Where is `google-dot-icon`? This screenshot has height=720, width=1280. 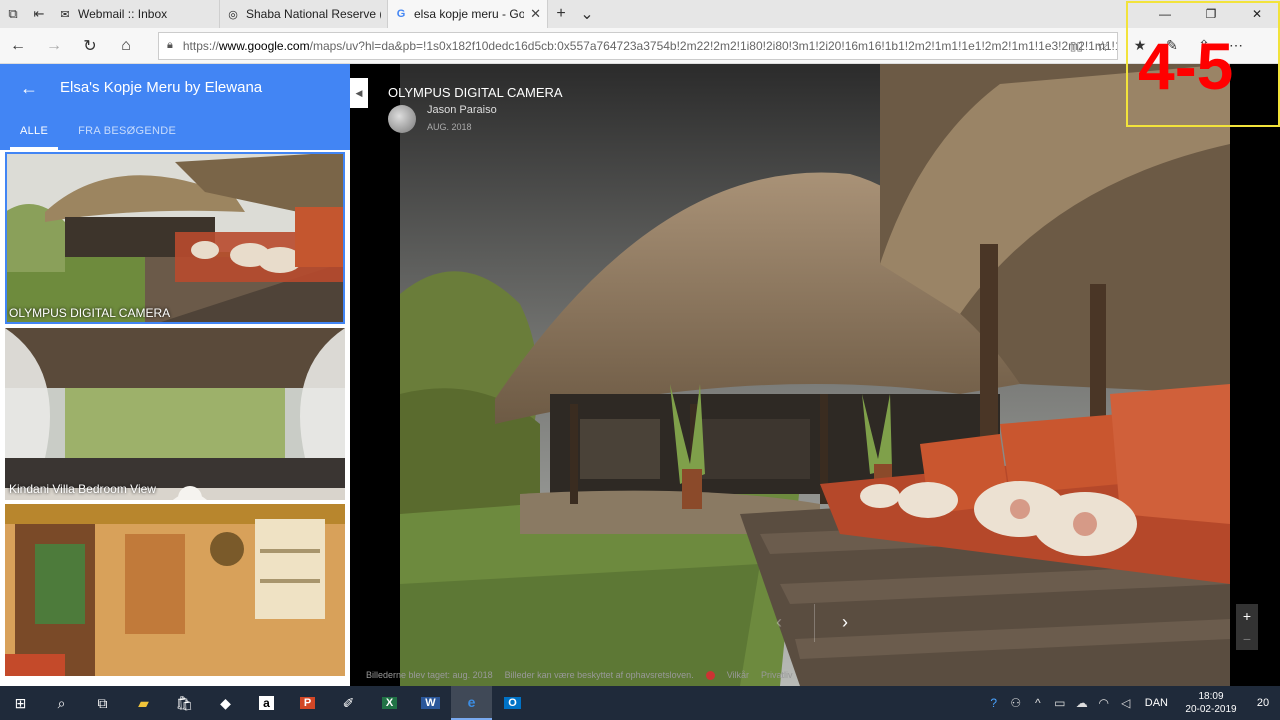
google-dot-icon is located at coordinates (710, 675).